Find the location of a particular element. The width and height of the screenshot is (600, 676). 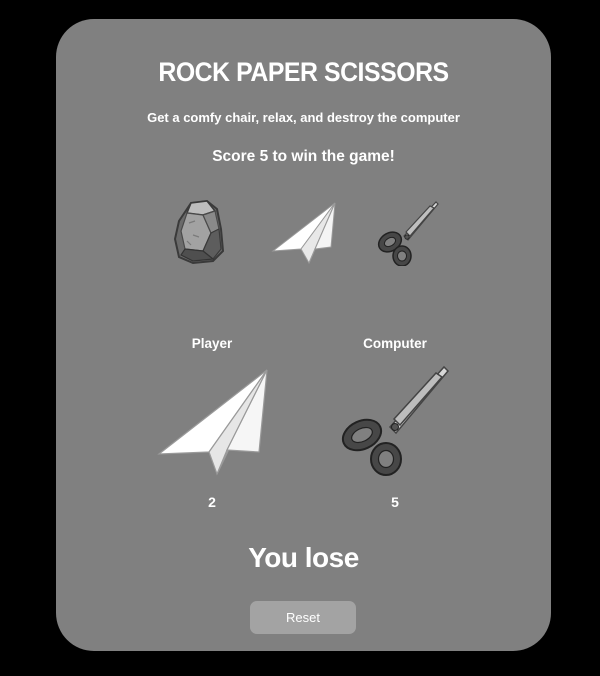

paper-choice-button is located at coordinates (304, 233).